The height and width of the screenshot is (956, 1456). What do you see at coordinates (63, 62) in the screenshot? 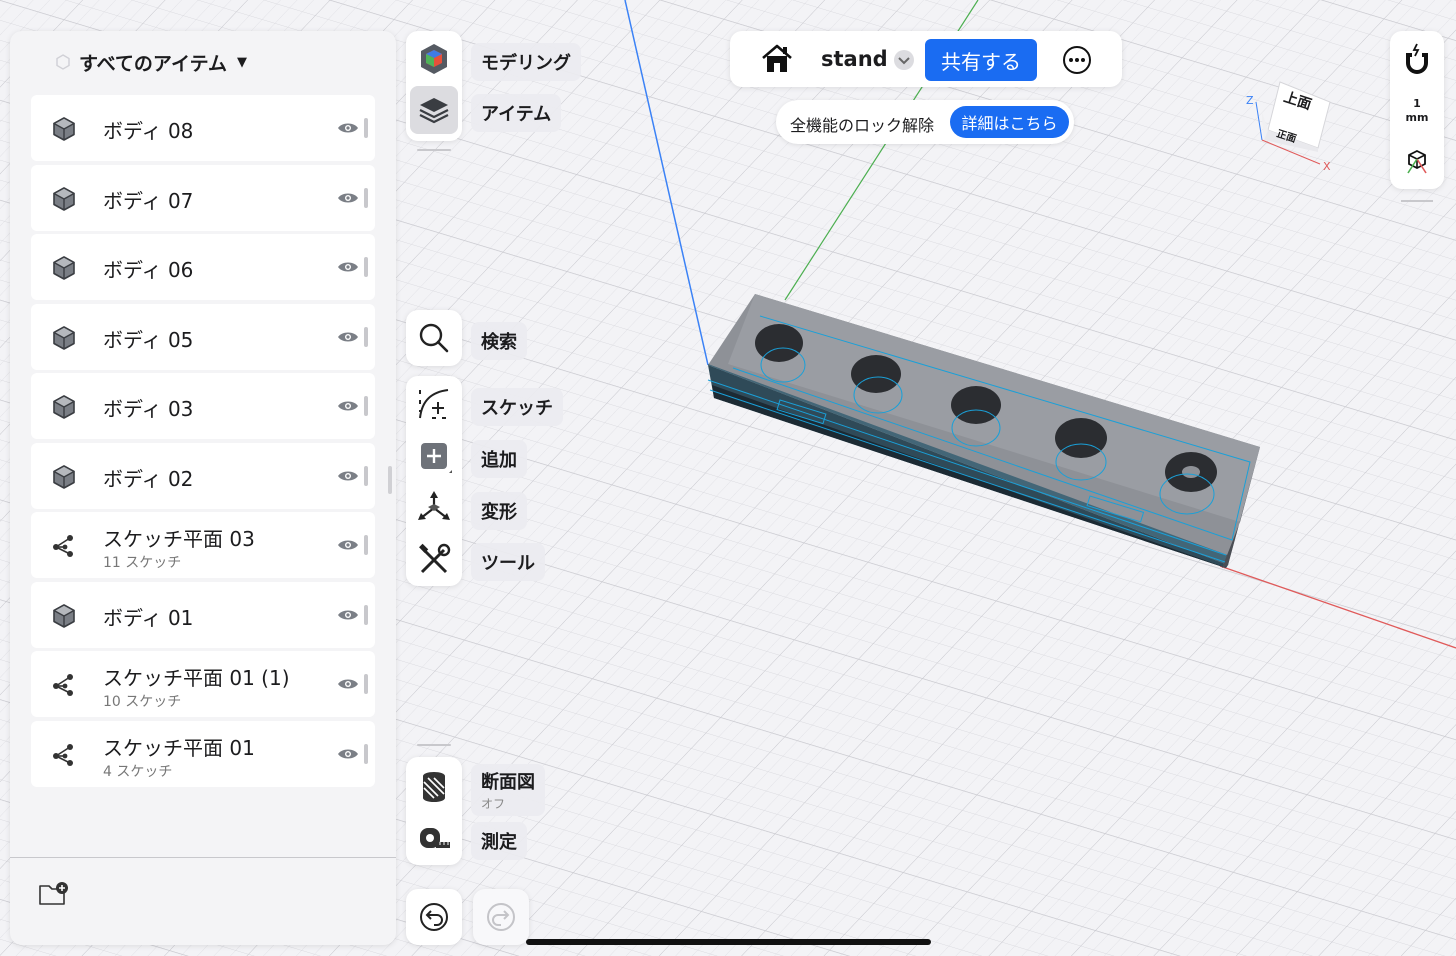
I see `hexagon-icon` at bounding box center [63, 62].